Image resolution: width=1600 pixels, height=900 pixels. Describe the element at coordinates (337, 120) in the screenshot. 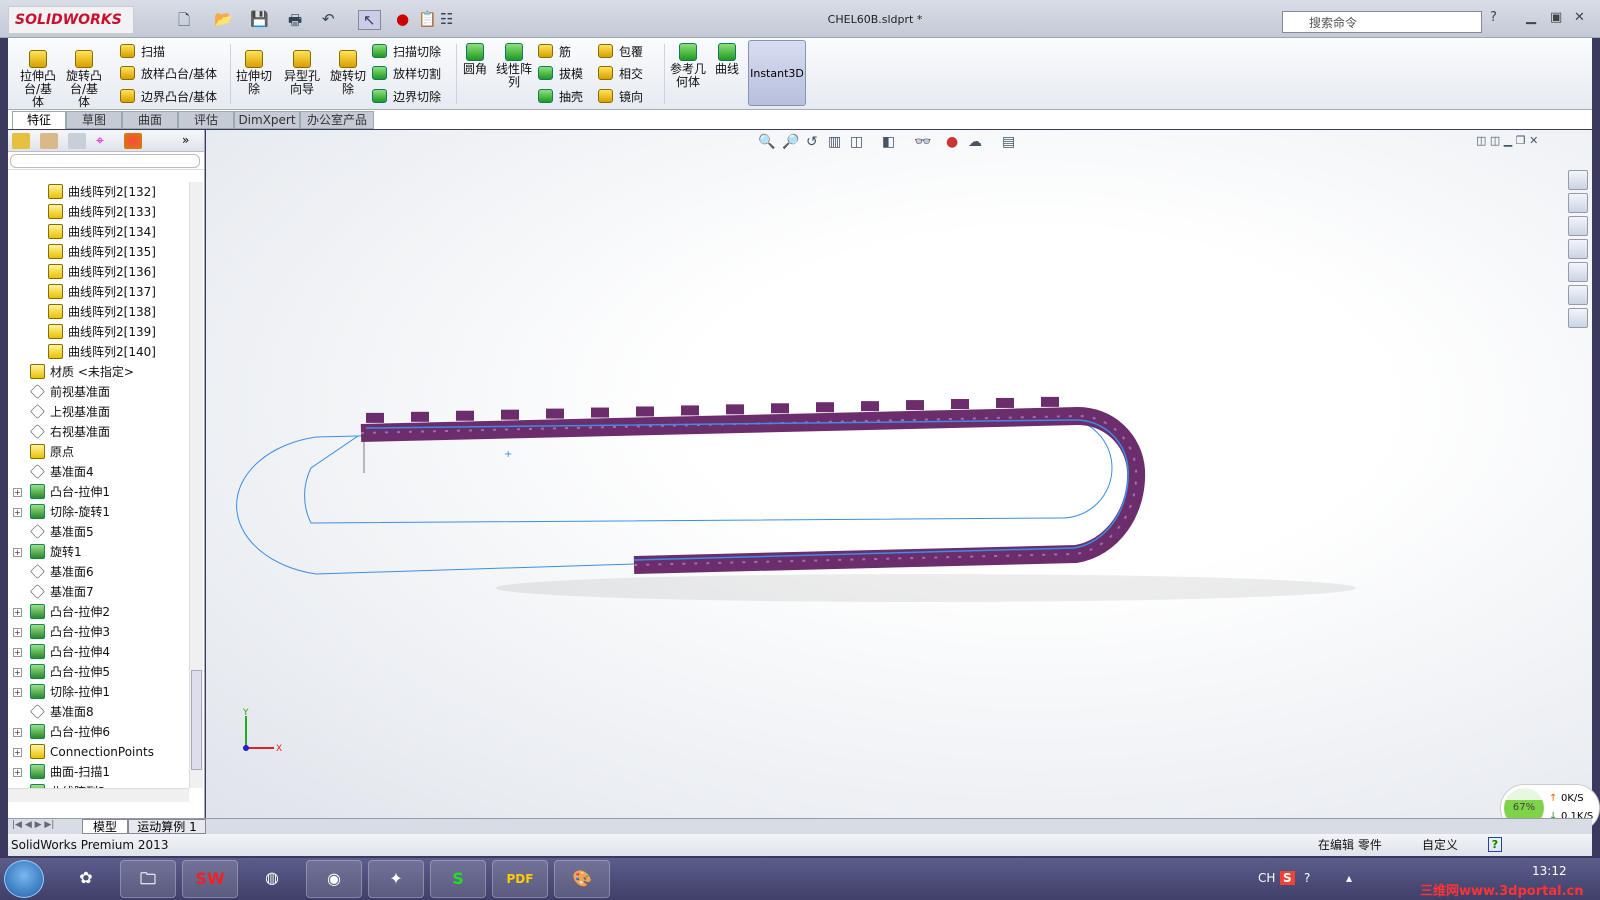

I see `tab-office-products: 办公室产品` at that location.